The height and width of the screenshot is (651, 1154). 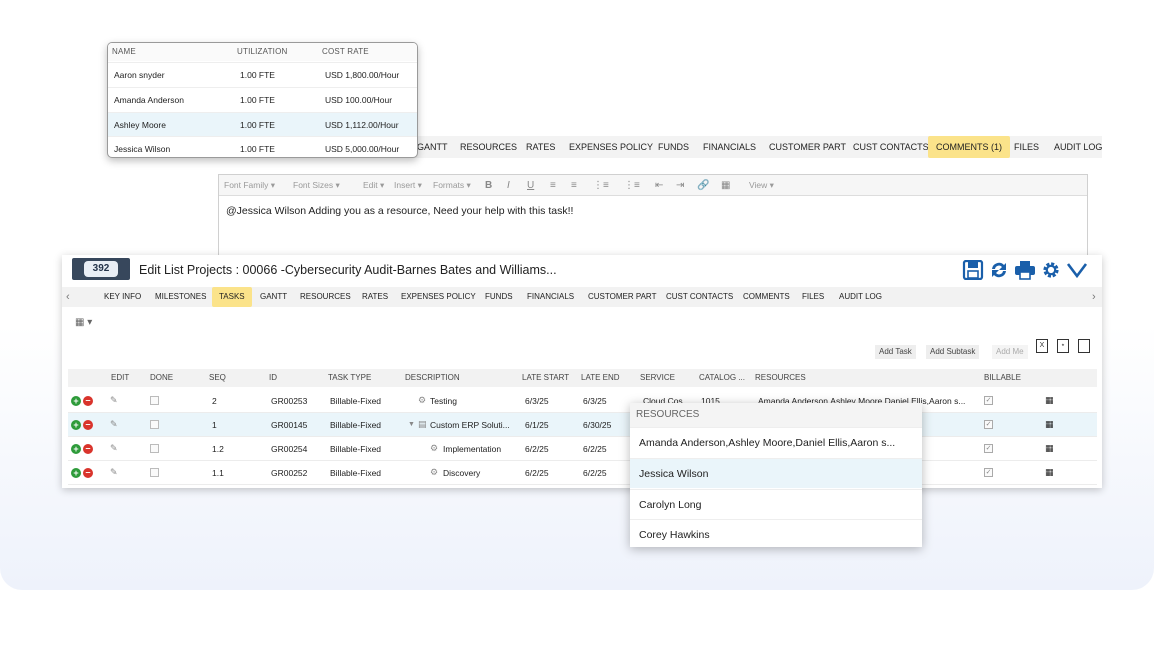 What do you see at coordinates (432, 147) in the screenshot?
I see `back-tab-gantt: GANTT` at bounding box center [432, 147].